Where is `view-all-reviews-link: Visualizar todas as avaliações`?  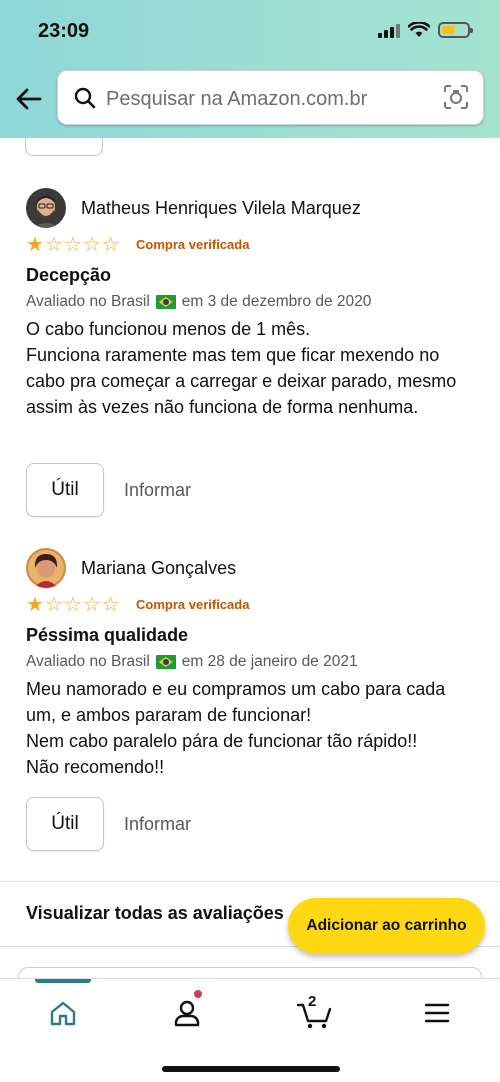 view-all-reviews-link: Visualizar todas as avaliações is located at coordinates (155, 913).